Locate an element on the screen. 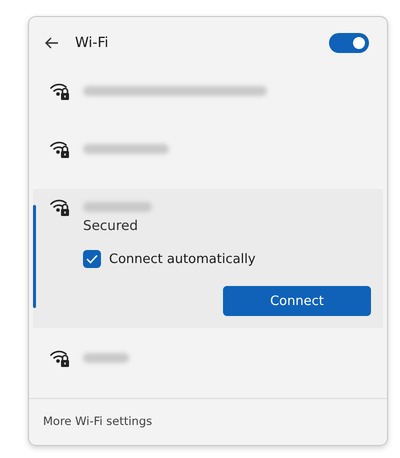 Image resolution: width=400 pixels, height=458 pixels. checkmark-icon is located at coordinates (92, 259).